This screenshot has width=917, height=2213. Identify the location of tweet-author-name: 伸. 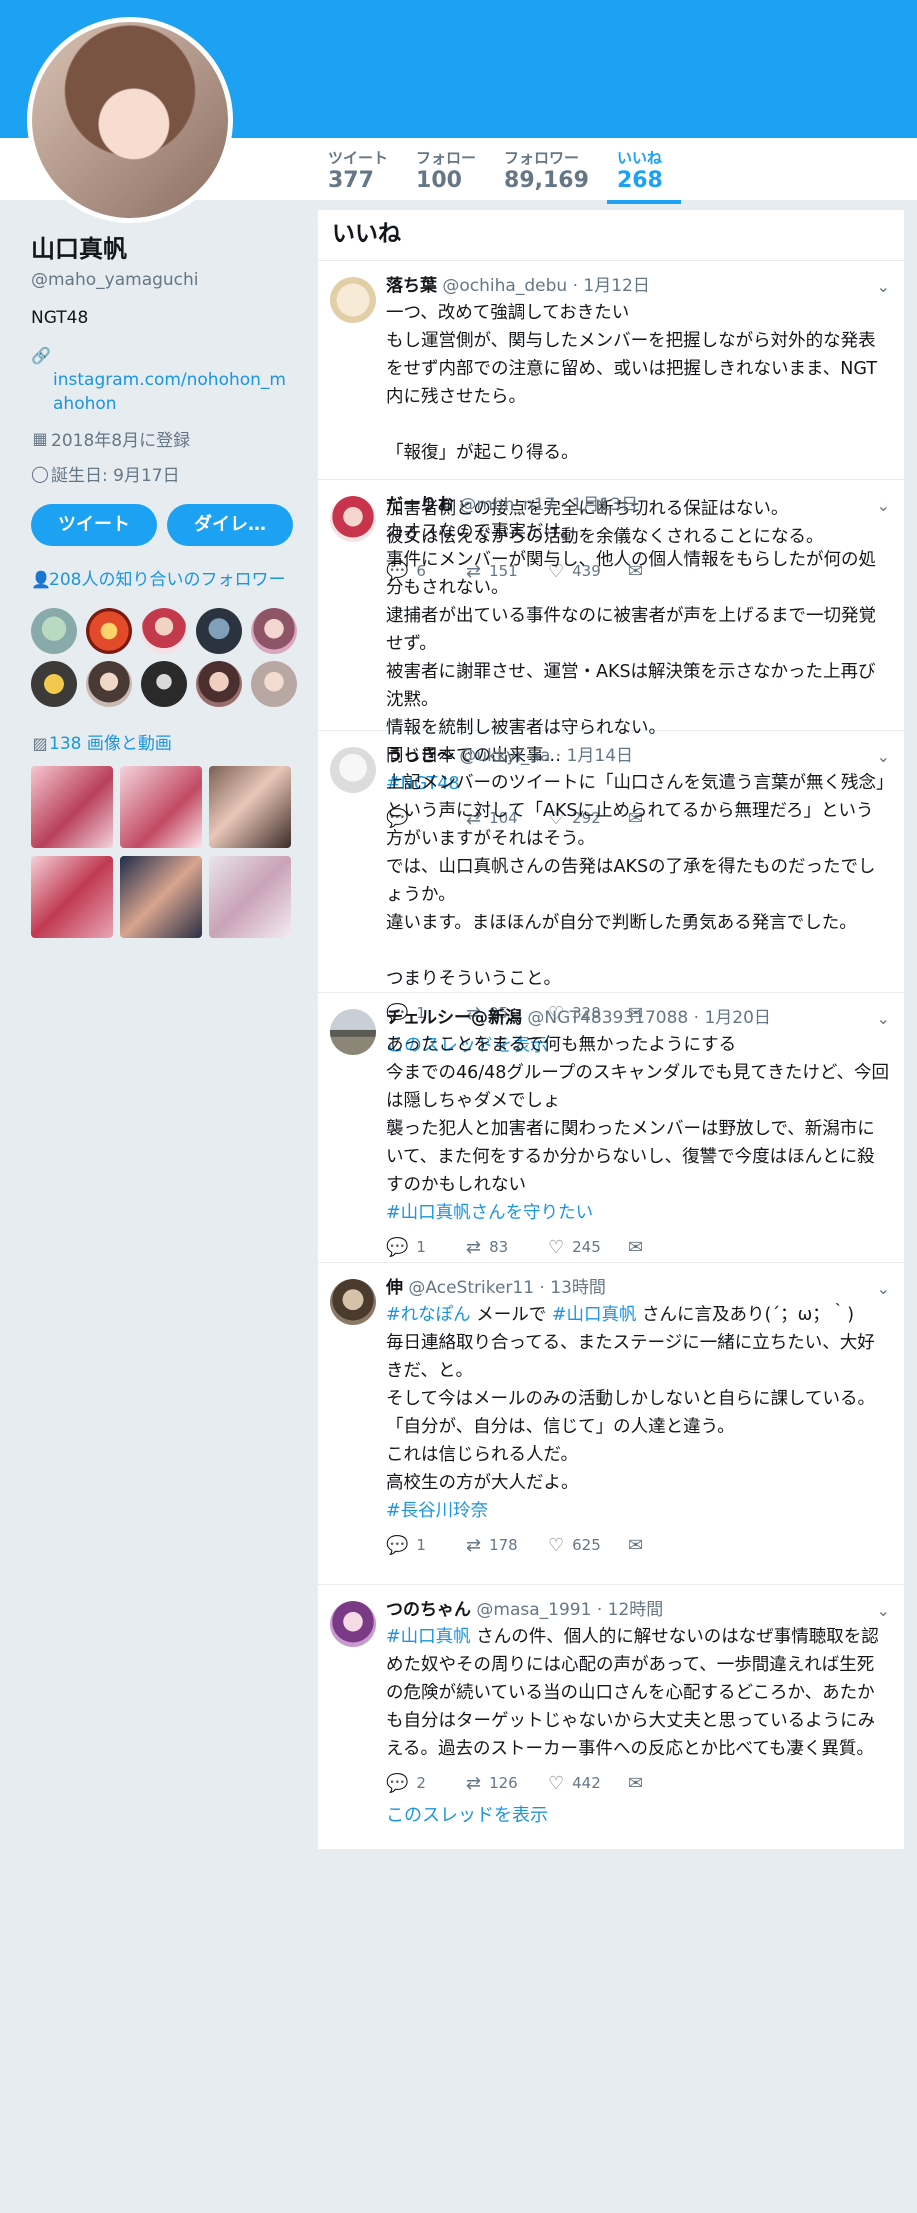
(394, 1288).